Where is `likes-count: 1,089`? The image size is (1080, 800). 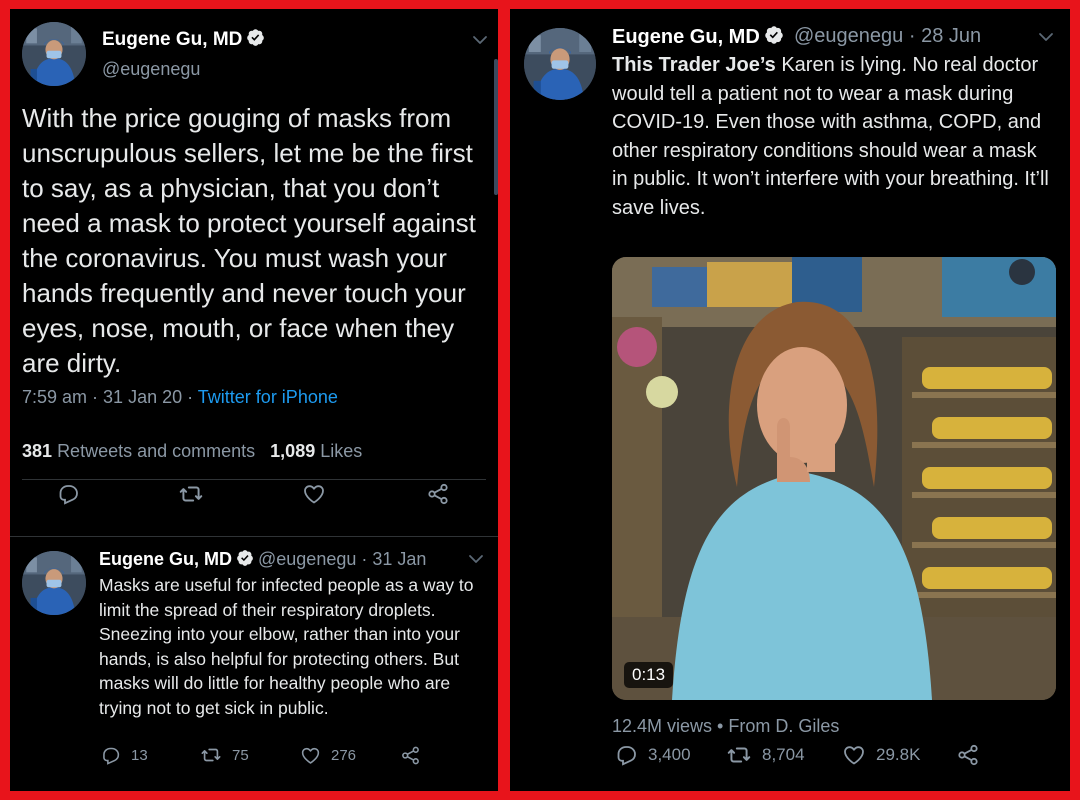
likes-count: 1,089 is located at coordinates (293, 451).